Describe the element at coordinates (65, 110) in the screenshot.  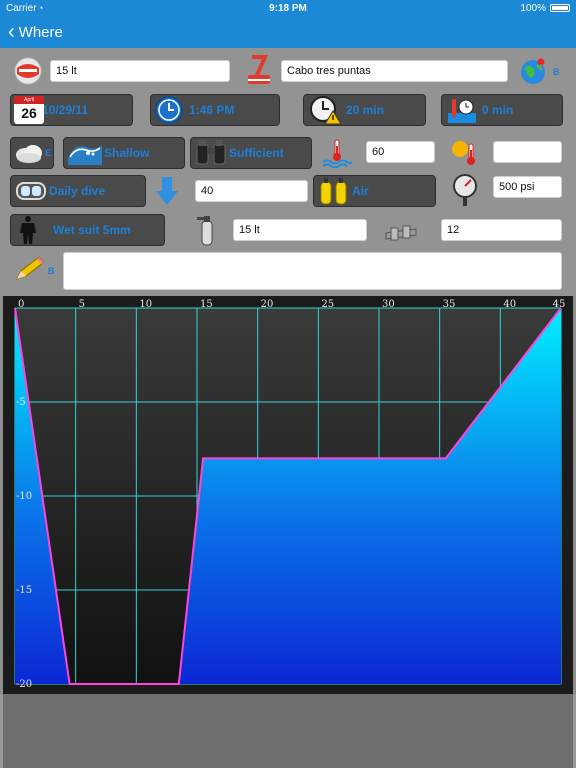
I see `date-label: 10/29/11` at that location.